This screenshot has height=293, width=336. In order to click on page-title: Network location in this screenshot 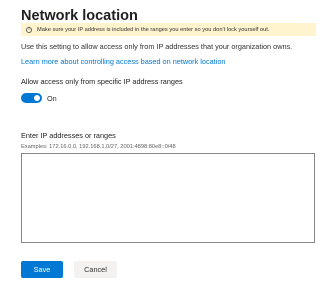, I will do `click(79, 16)`.